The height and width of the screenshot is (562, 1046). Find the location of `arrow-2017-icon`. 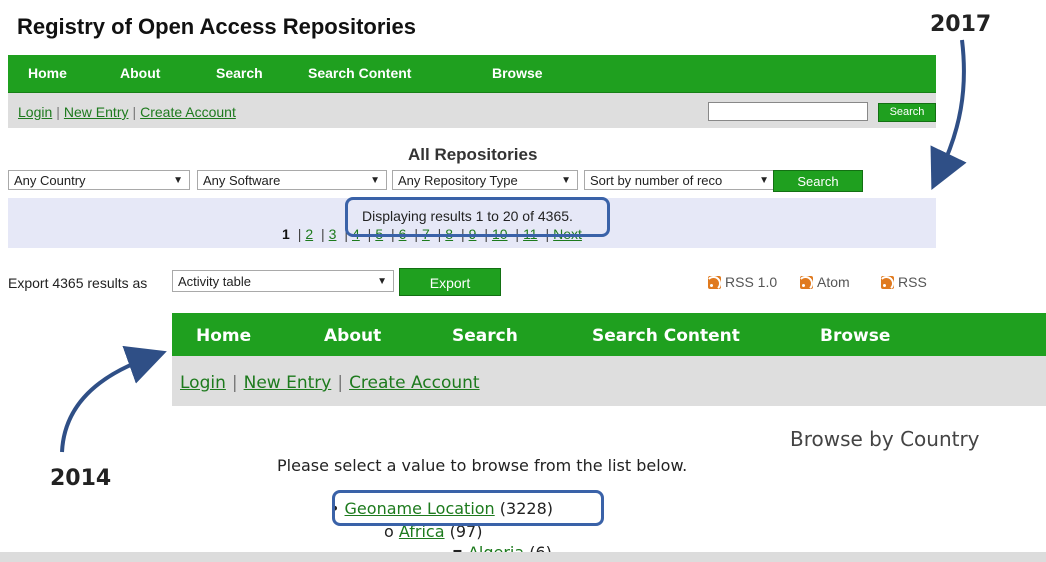

arrow-2017-icon is located at coordinates (948, 115).